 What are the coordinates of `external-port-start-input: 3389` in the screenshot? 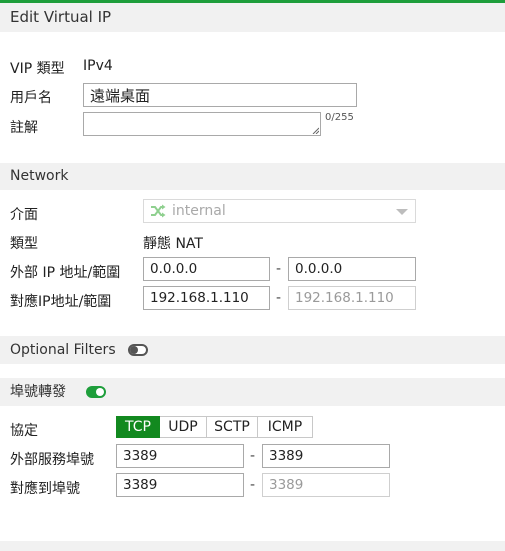 It's located at (180, 456).